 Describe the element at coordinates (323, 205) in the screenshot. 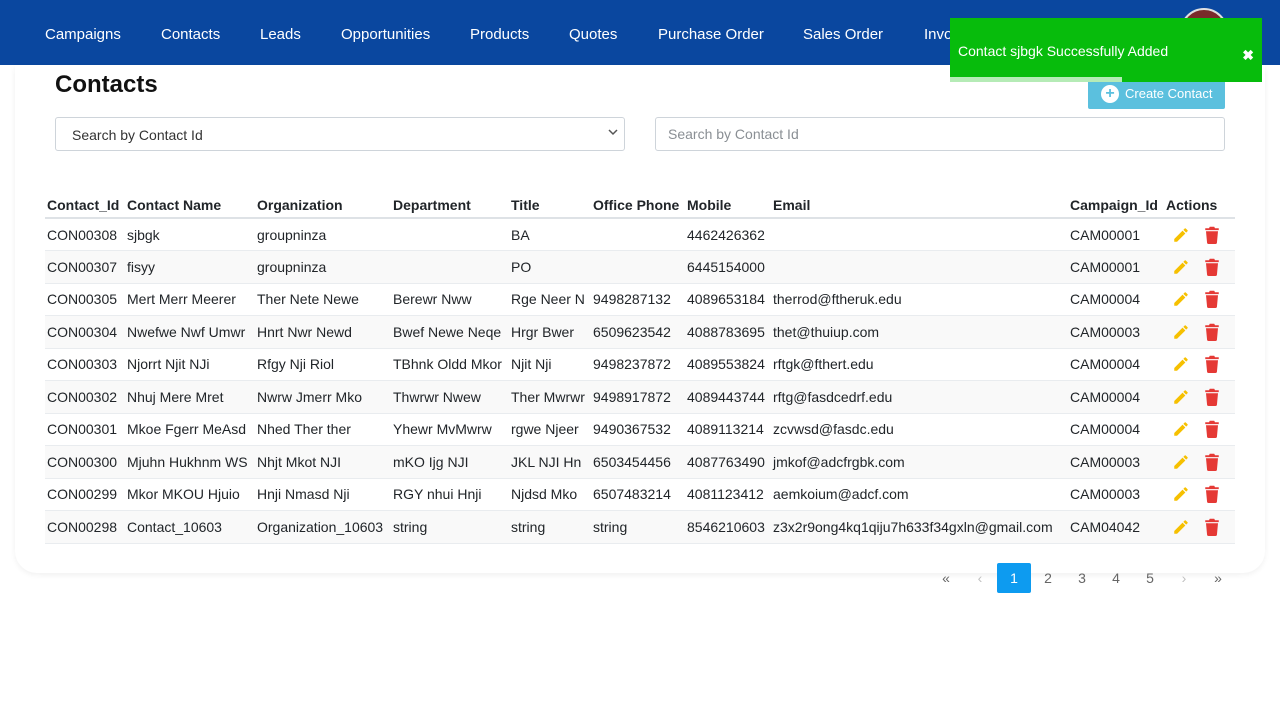

I see `header-organization: Organization` at that location.